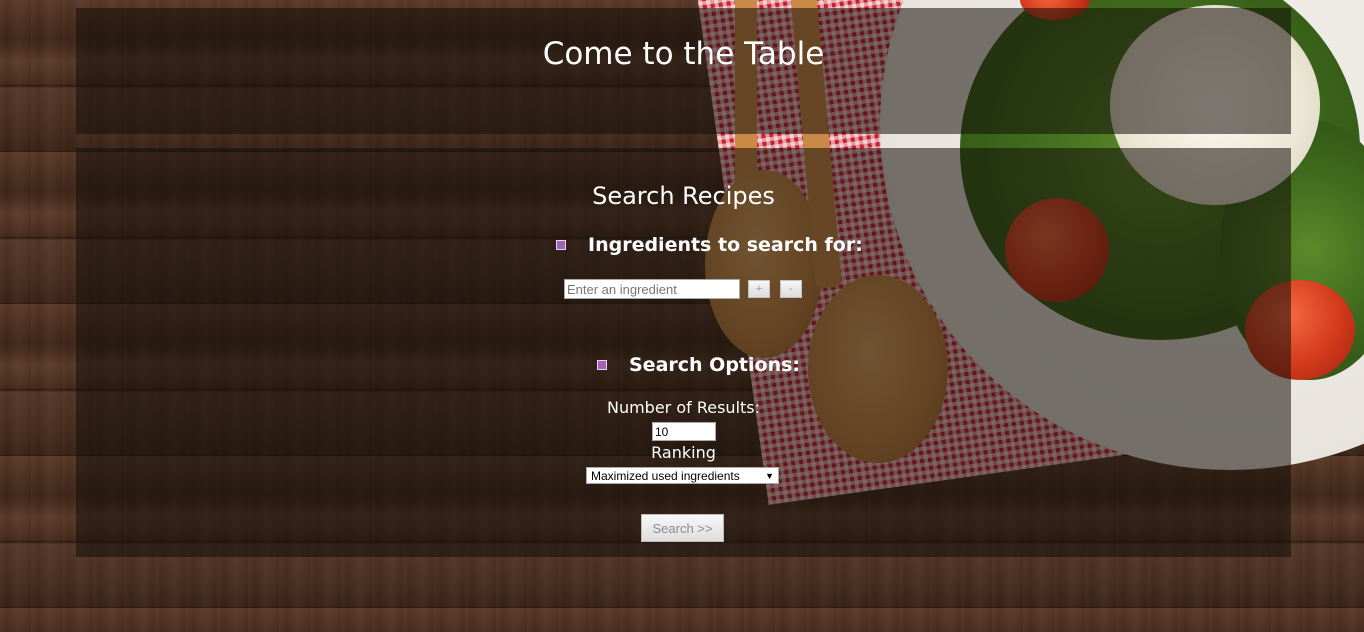  Describe the element at coordinates (682, 528) in the screenshot. I see `search-button: Search >>` at that location.